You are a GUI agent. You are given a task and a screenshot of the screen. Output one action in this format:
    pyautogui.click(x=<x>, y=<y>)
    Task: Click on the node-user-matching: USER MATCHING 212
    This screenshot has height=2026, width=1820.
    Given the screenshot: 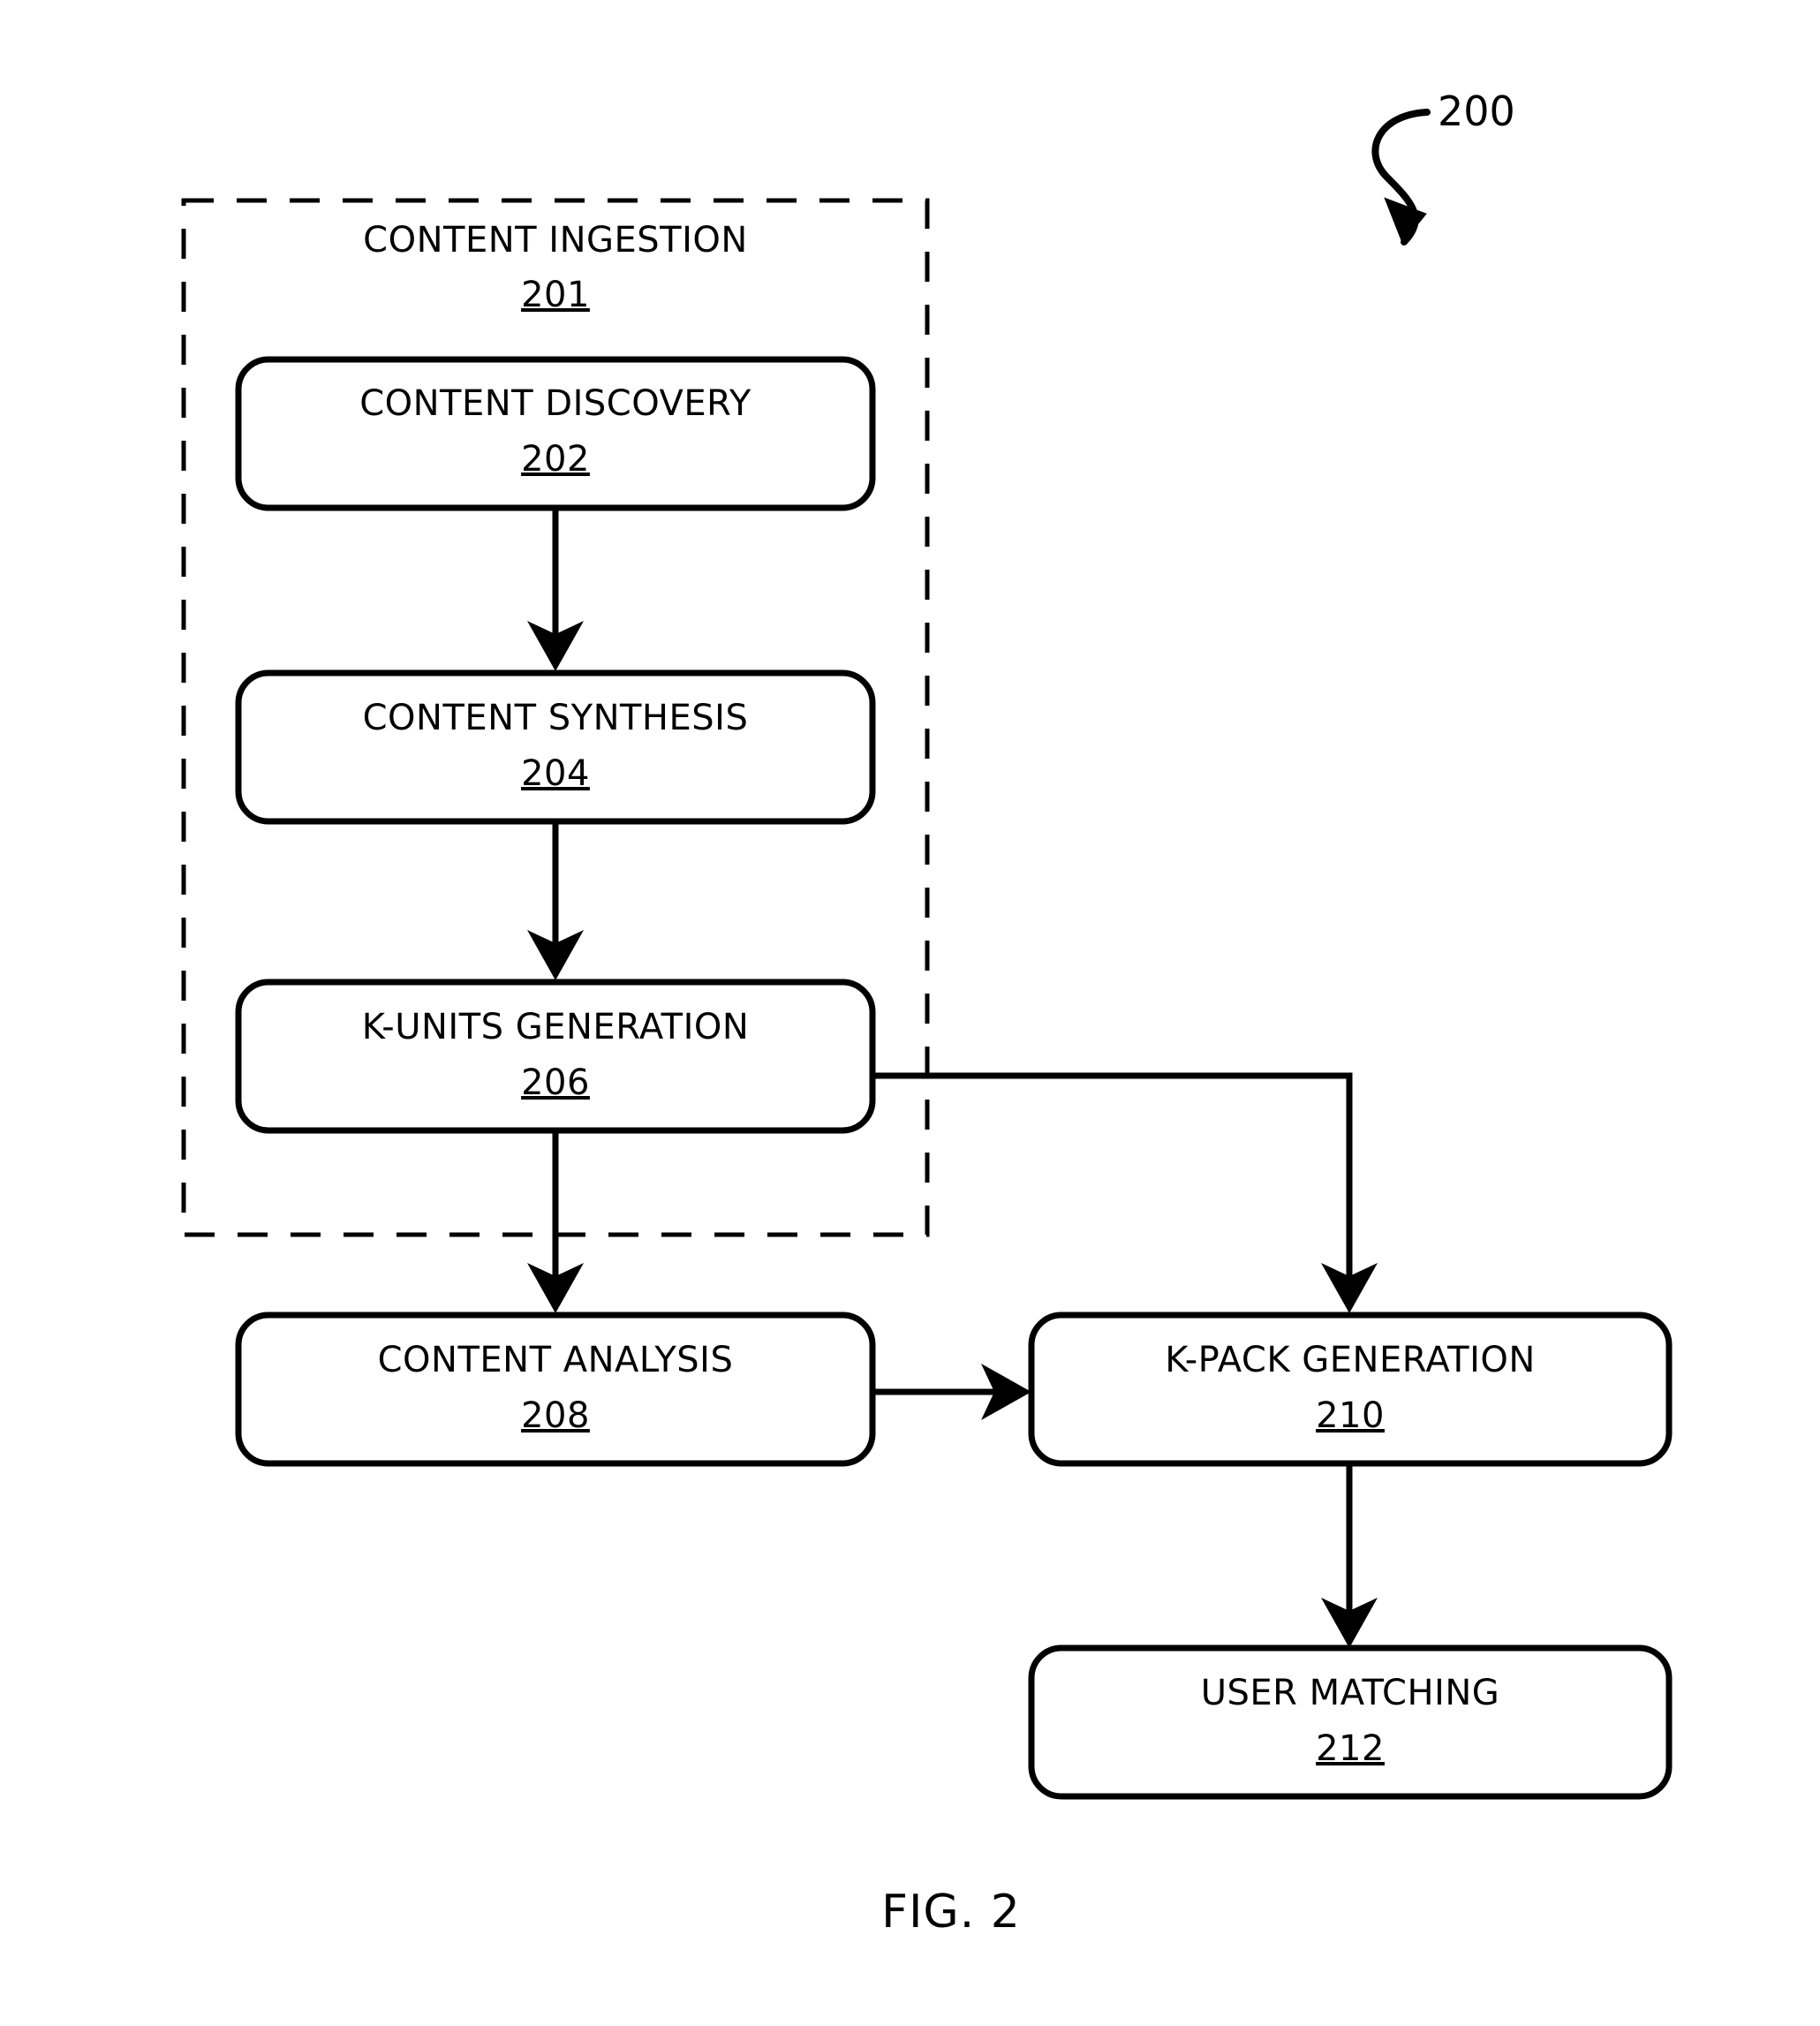 What is the action you would take?
    pyautogui.click(x=1350, y=1722)
    